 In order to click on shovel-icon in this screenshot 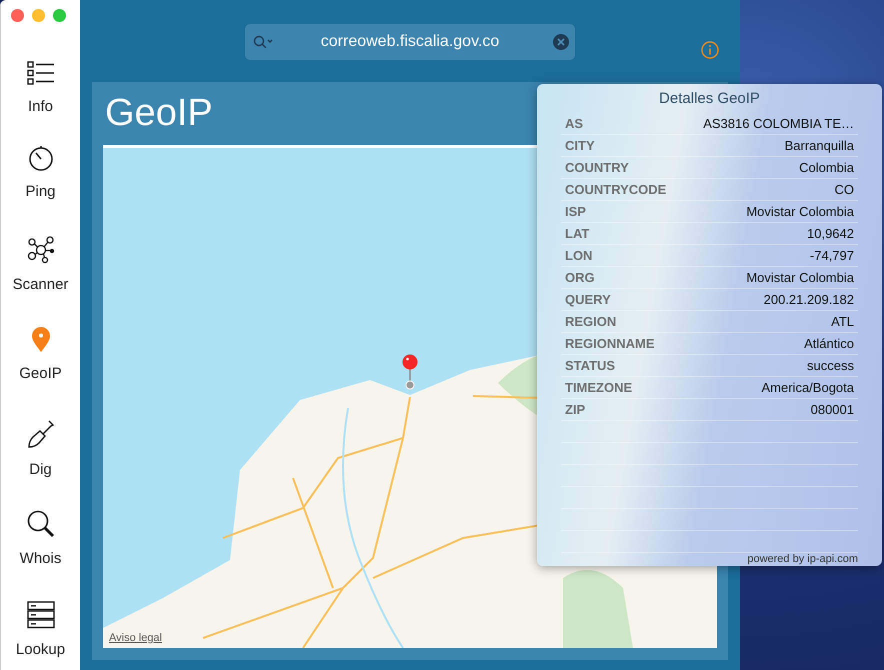, I will do `click(40, 433)`.